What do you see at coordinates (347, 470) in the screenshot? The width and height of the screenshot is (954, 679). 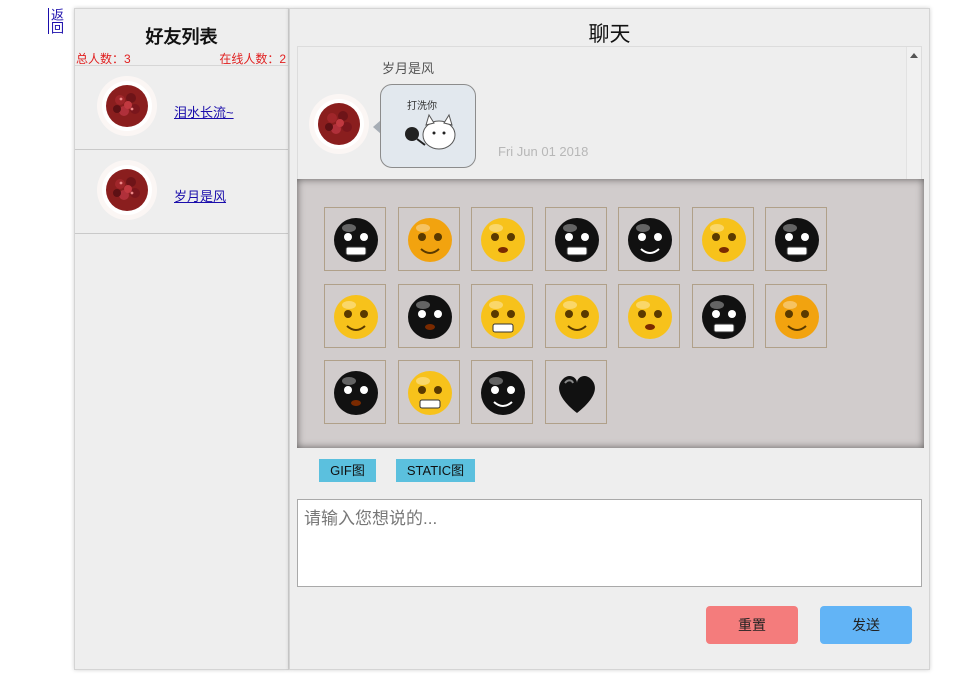 I see `gif-tab-button: GIF图` at bounding box center [347, 470].